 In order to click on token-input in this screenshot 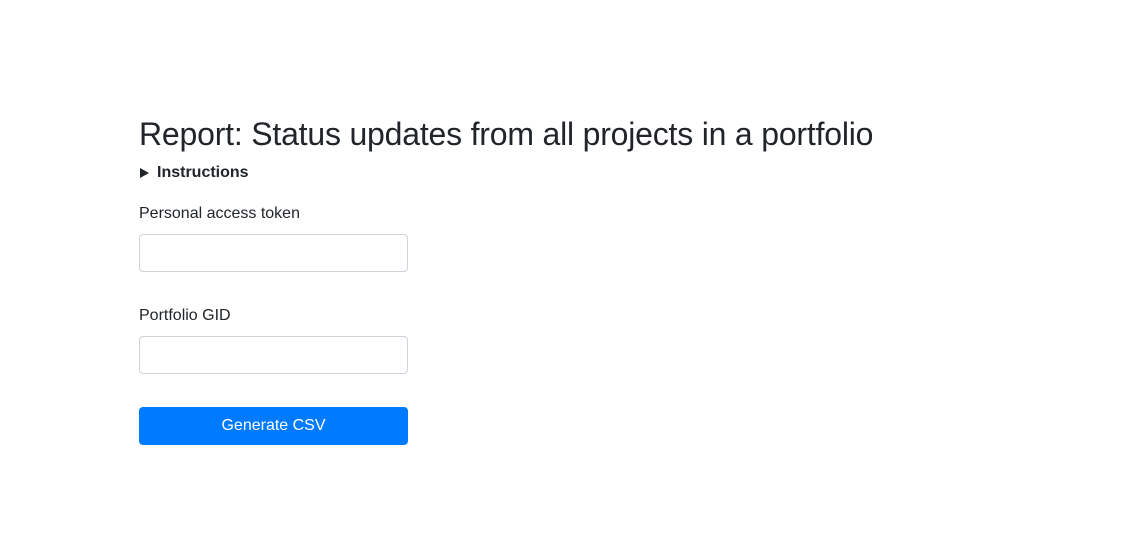, I will do `click(273, 253)`.